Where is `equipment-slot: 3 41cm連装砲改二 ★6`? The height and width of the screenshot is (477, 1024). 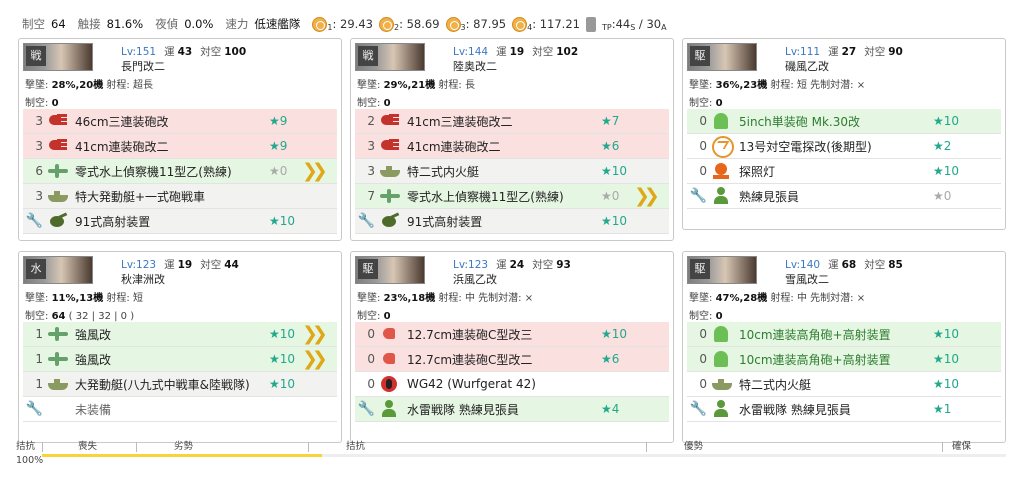 equipment-slot: 3 41cm連装砲改二 ★6 is located at coordinates (512, 146).